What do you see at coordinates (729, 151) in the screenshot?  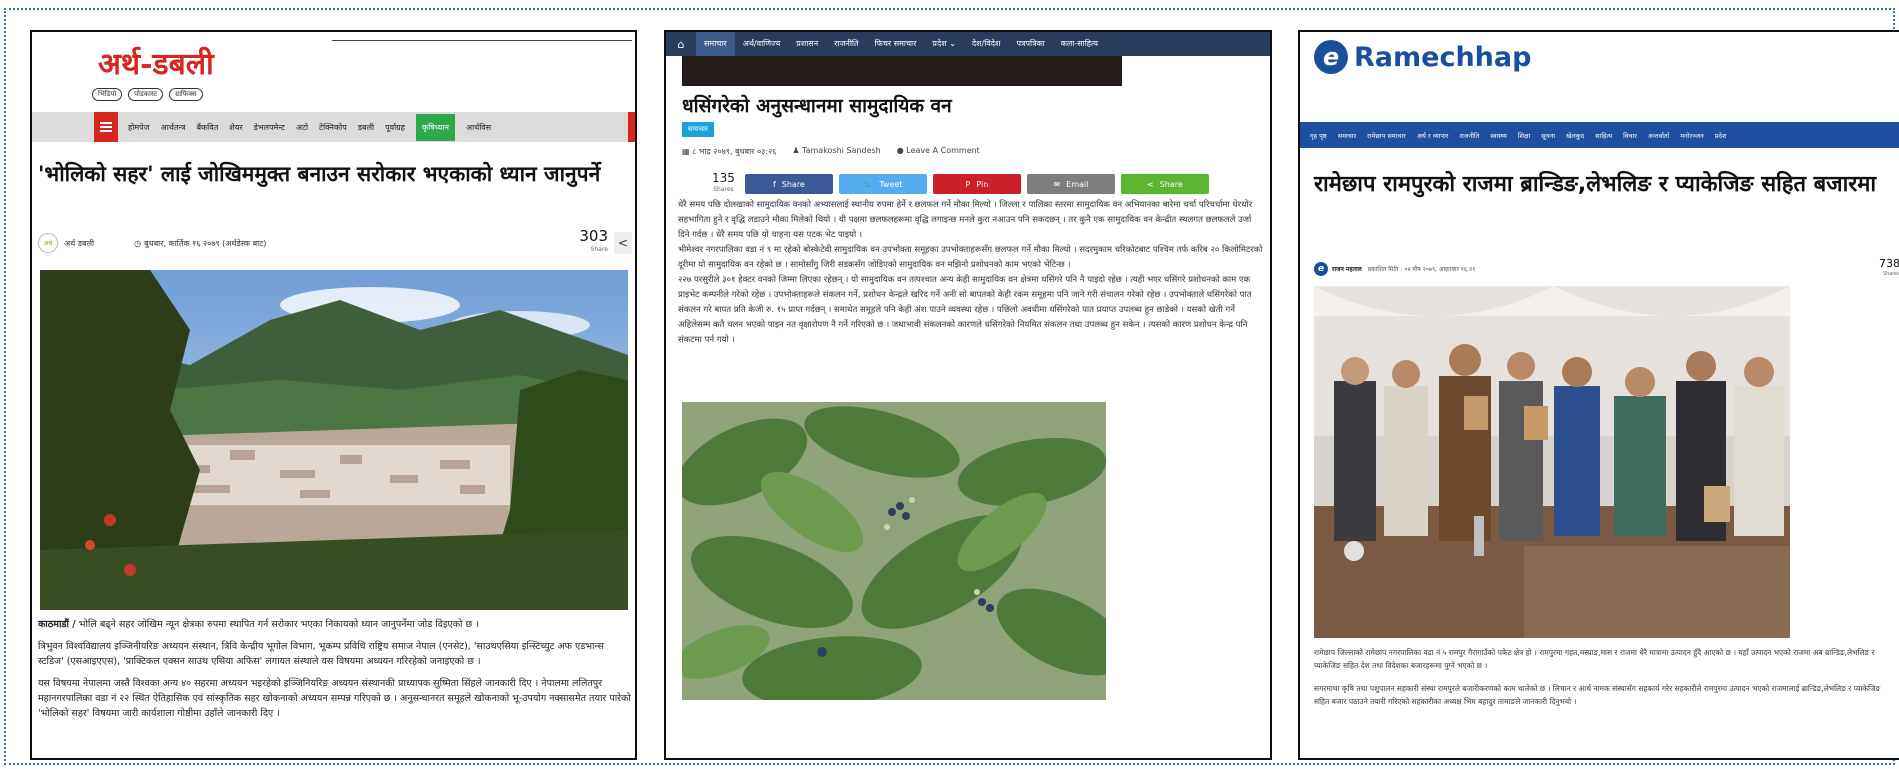 I see `publish-date-group: ▦ ८ भाद्र २०७९, बुधबार ०३:२६` at bounding box center [729, 151].